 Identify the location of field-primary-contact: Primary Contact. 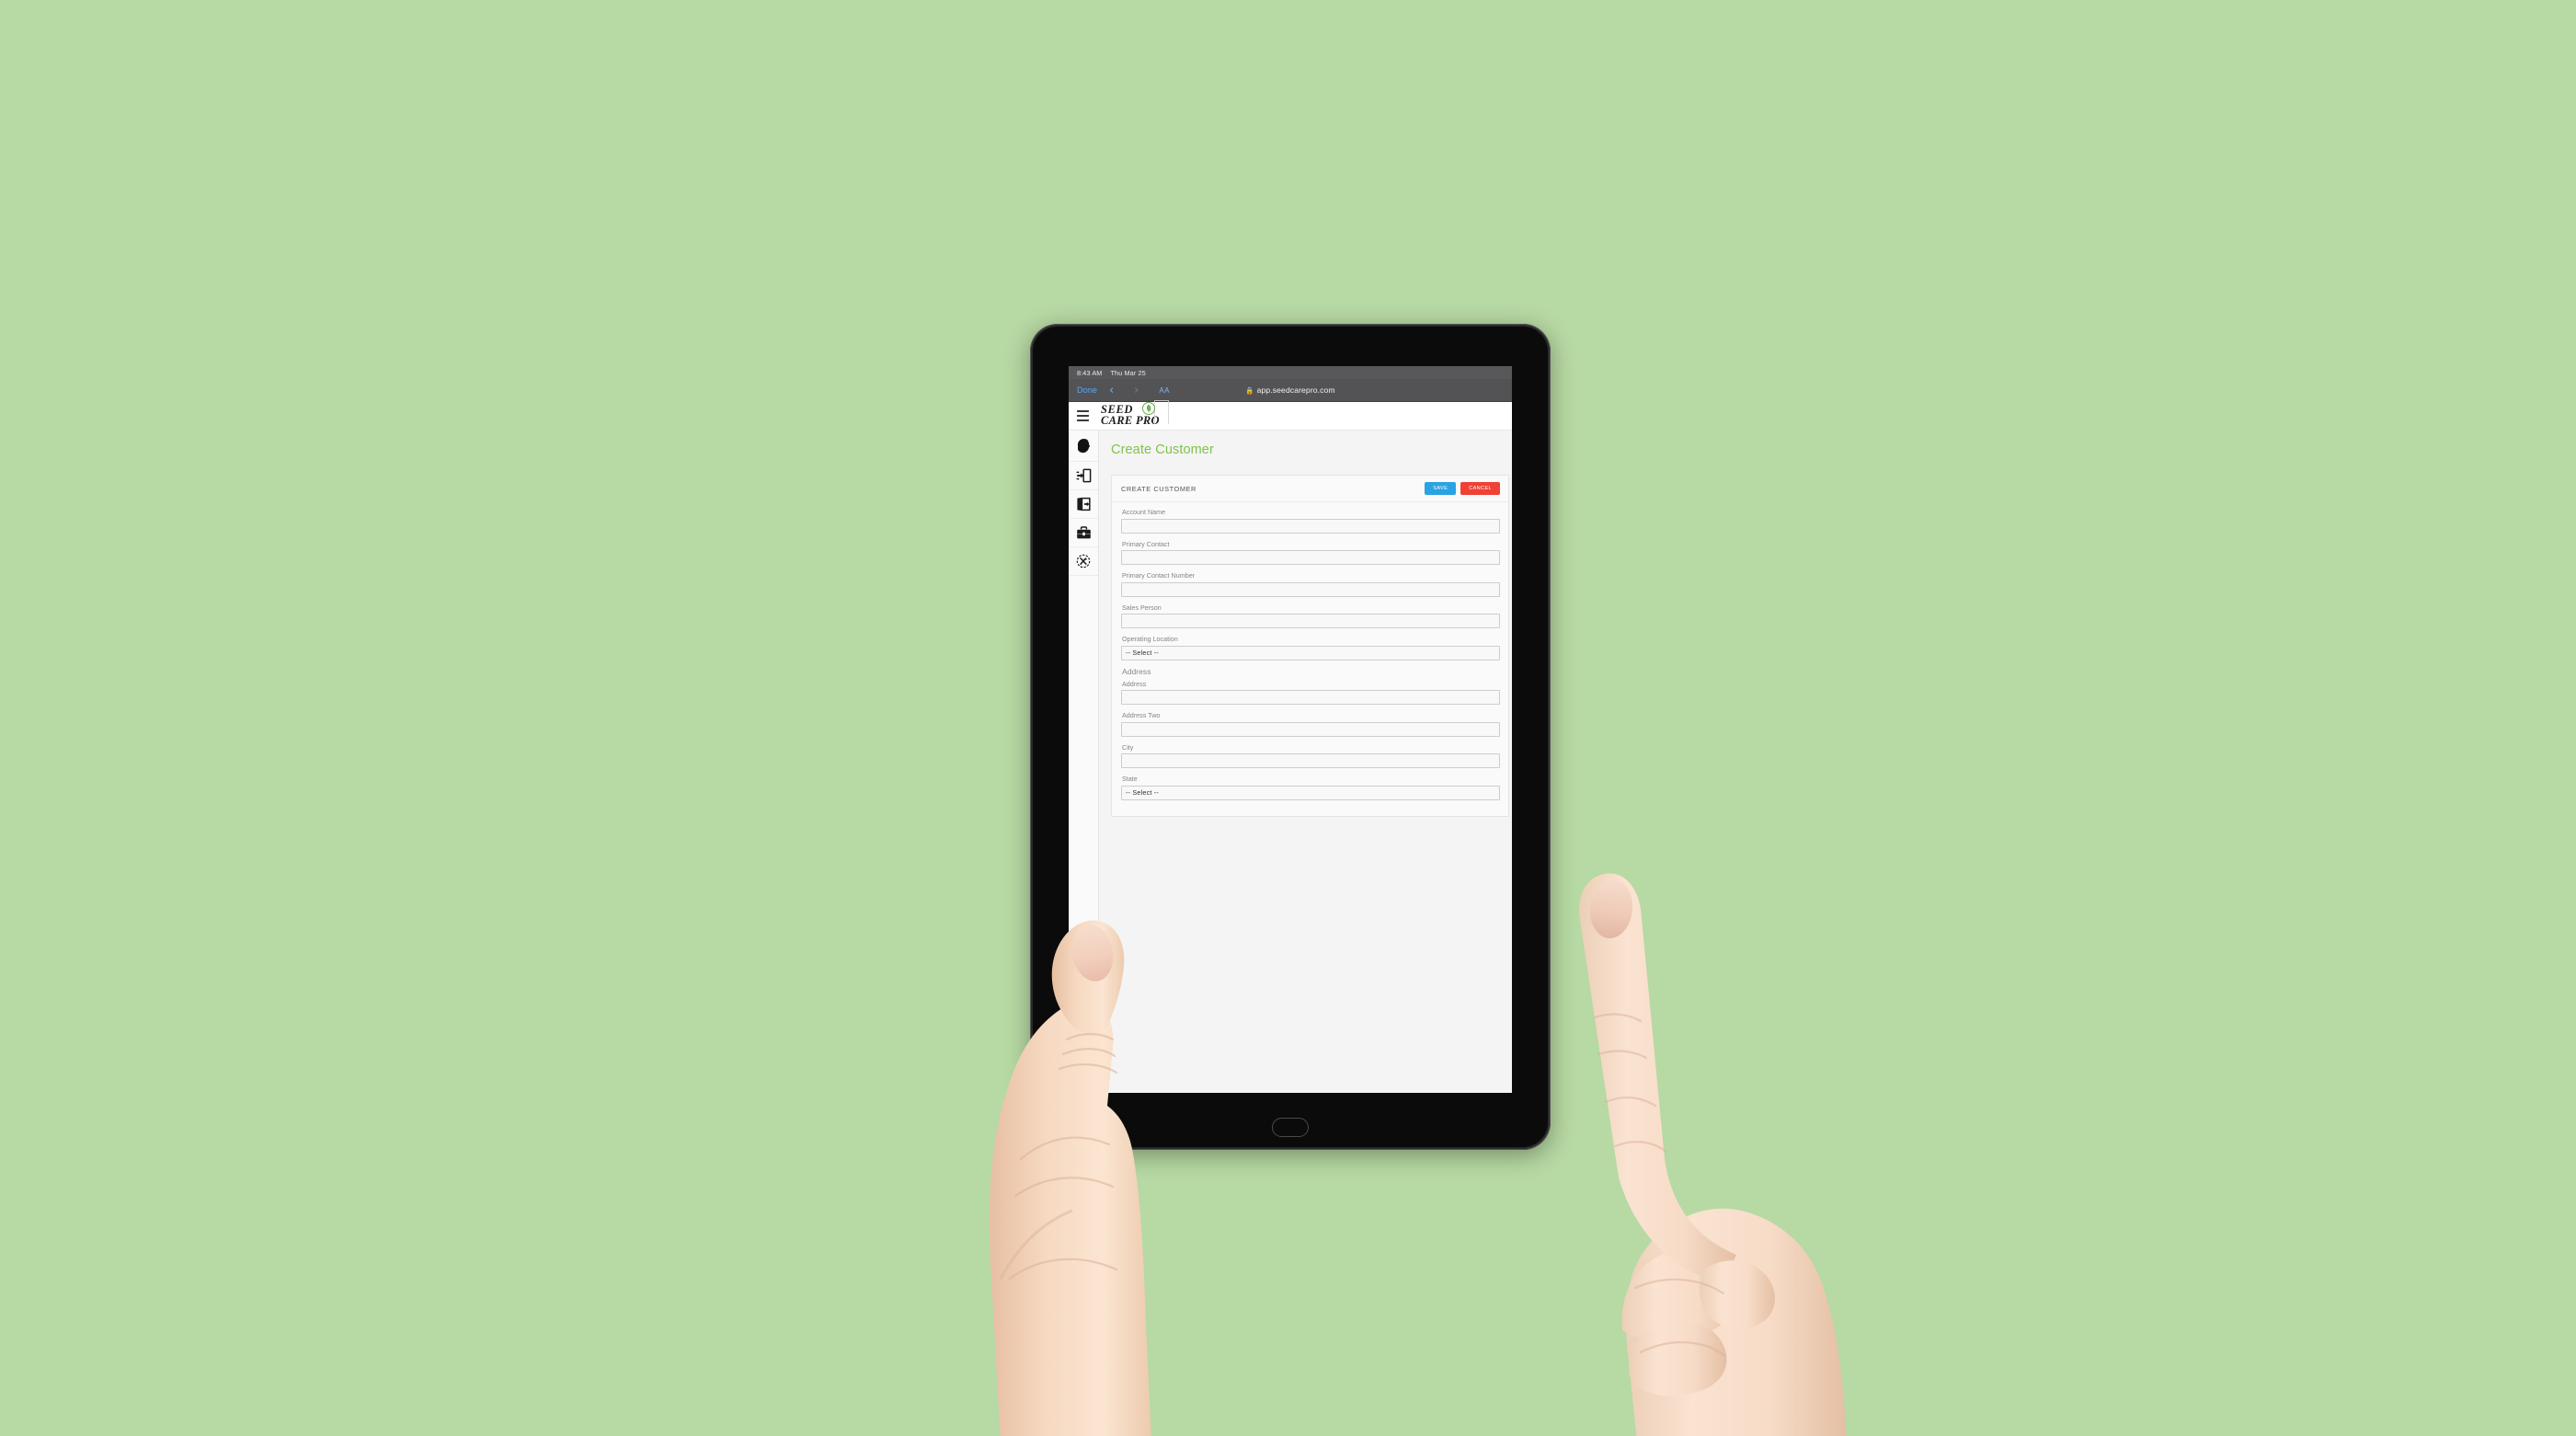
(1310, 552).